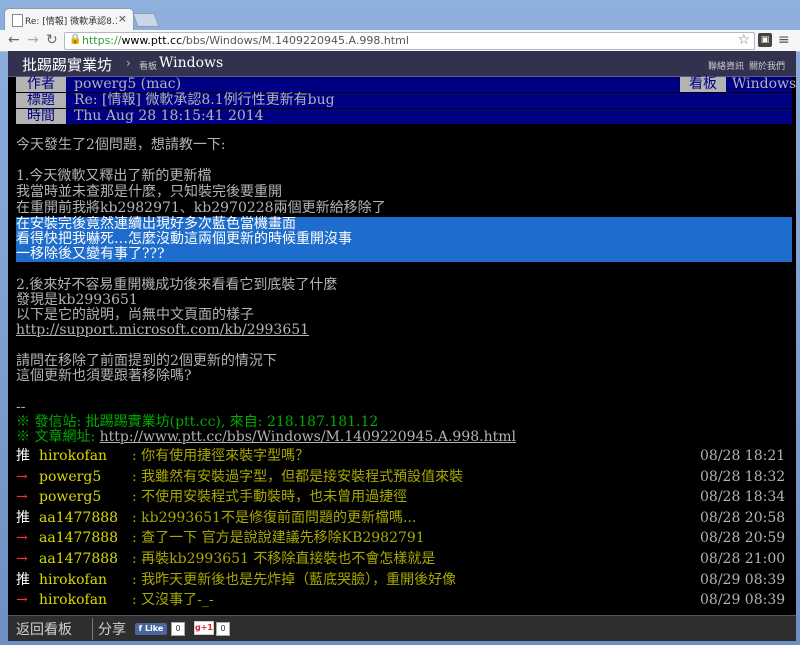 This screenshot has height=645, width=800. Describe the element at coordinates (52, 40) in the screenshot. I see `reload-icon: ↻` at that location.